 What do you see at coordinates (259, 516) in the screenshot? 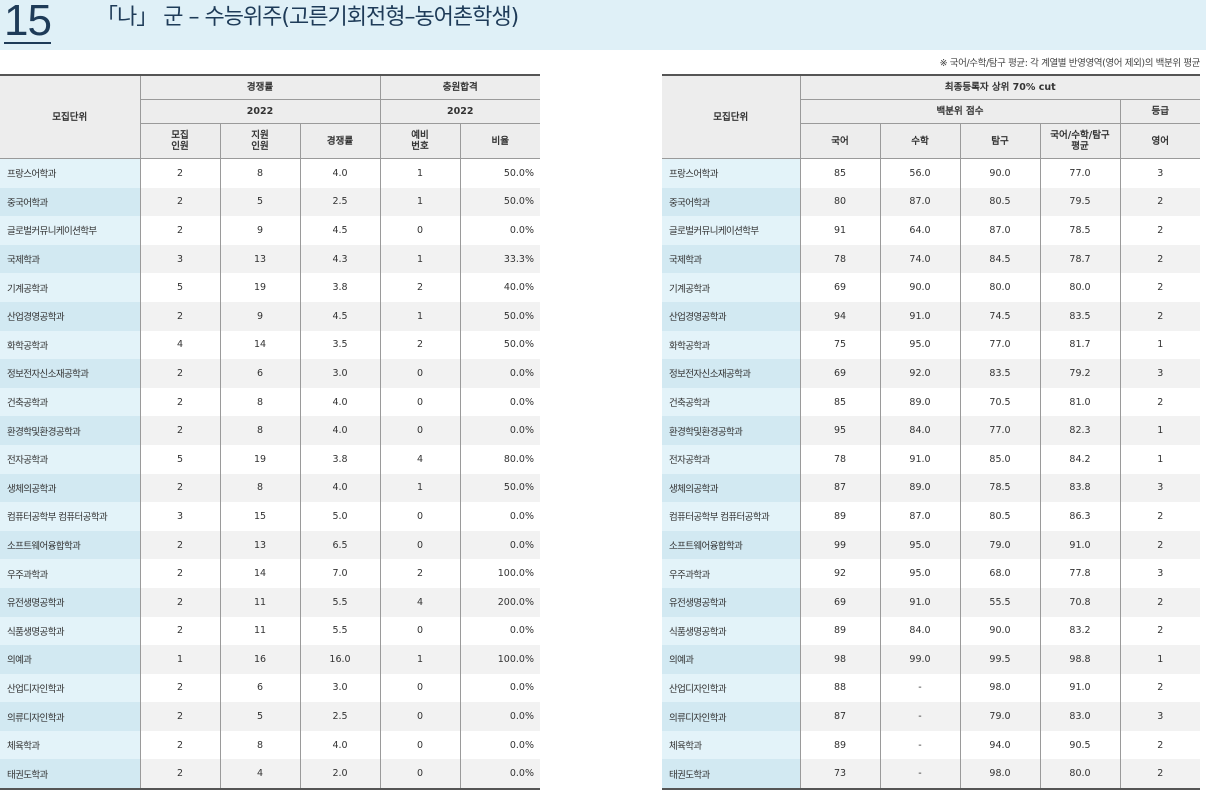
I see `cell-value: 15` at bounding box center [259, 516].